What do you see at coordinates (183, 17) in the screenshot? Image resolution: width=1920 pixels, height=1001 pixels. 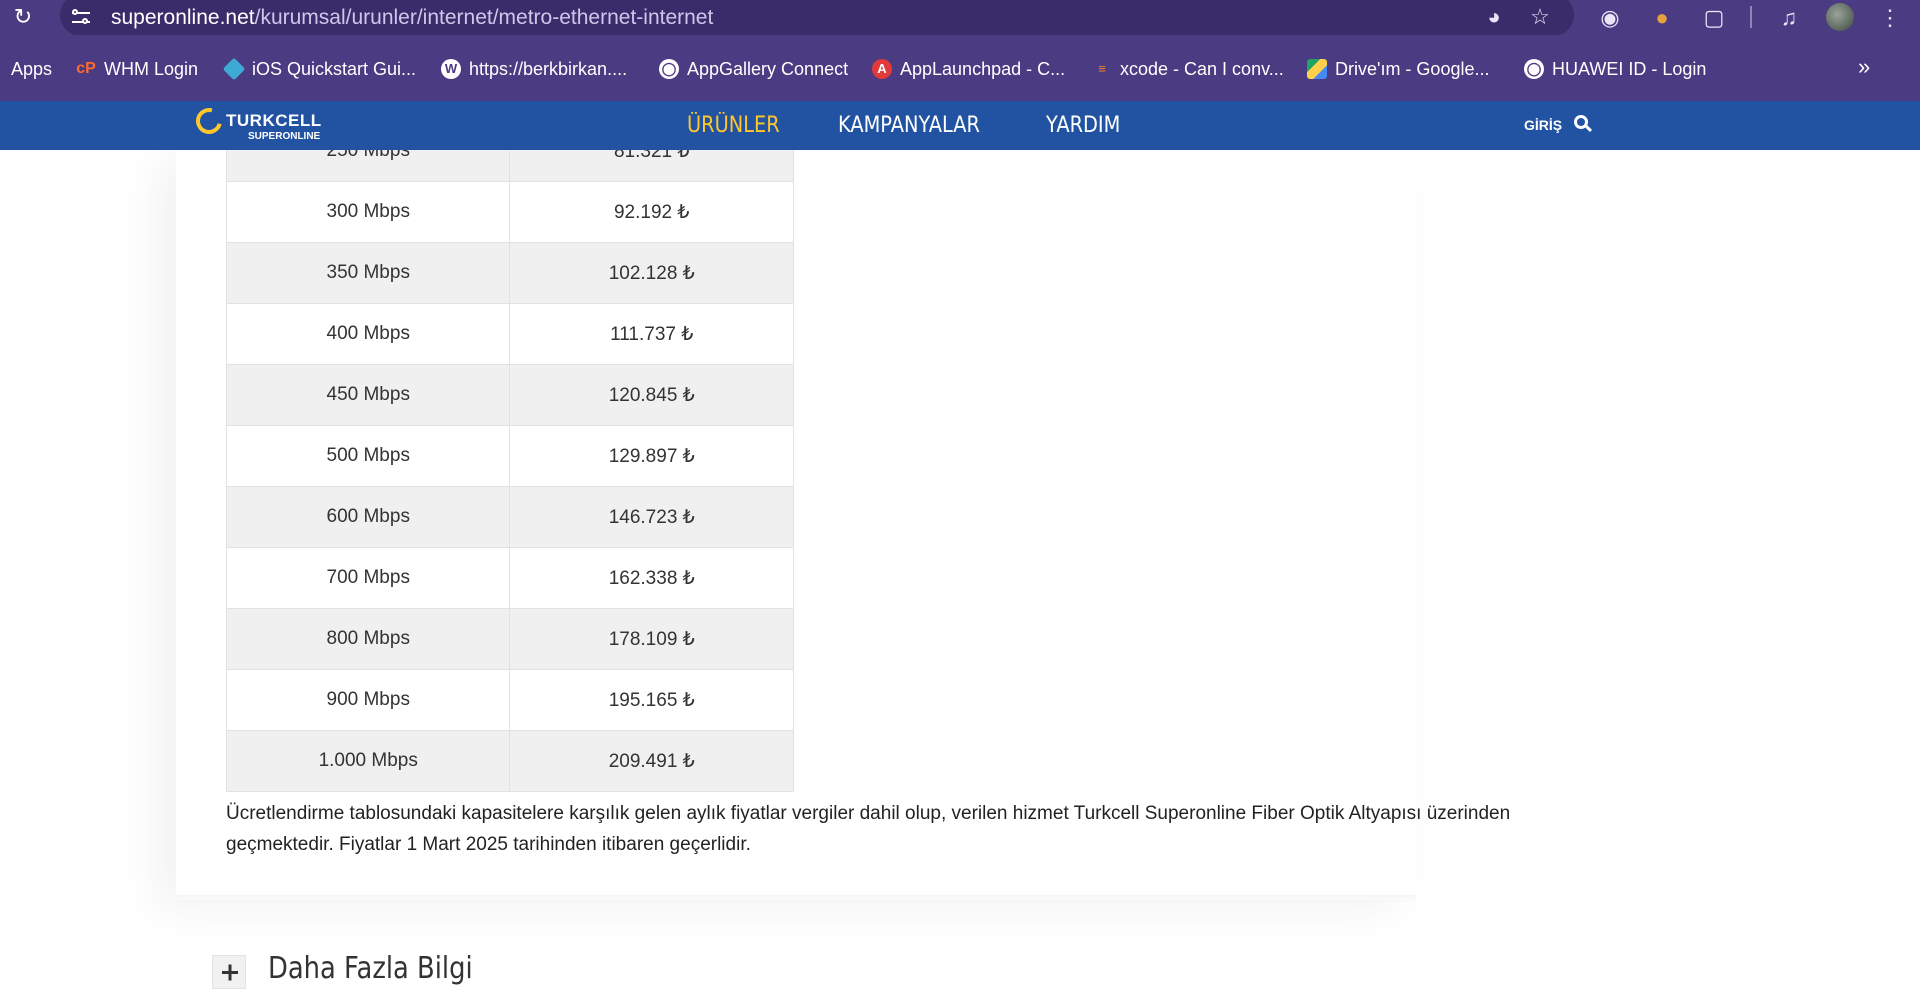 I see `url-host: superonline.net` at bounding box center [183, 17].